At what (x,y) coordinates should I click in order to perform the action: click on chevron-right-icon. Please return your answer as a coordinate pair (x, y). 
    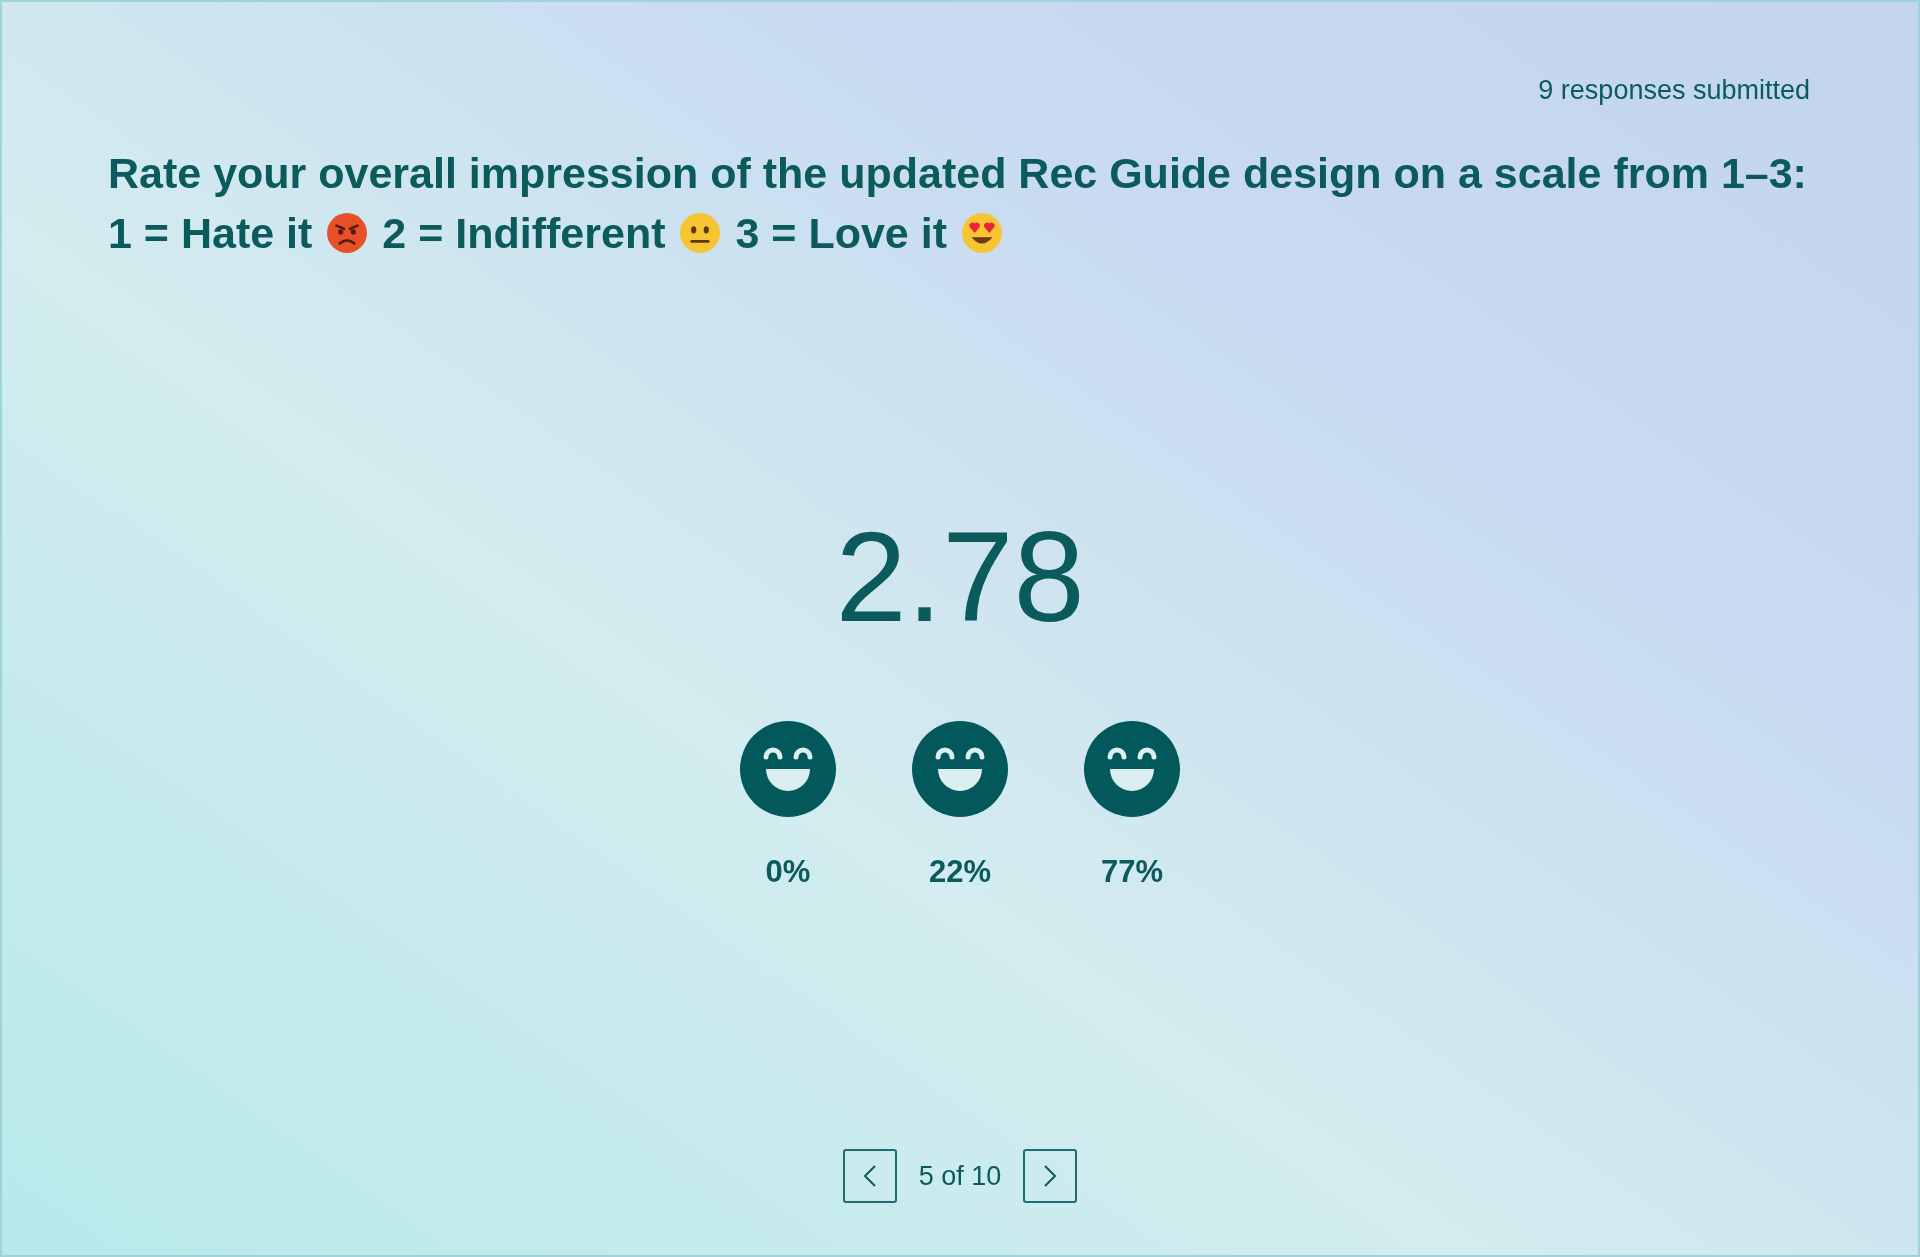
    Looking at the image, I should click on (1050, 1176).